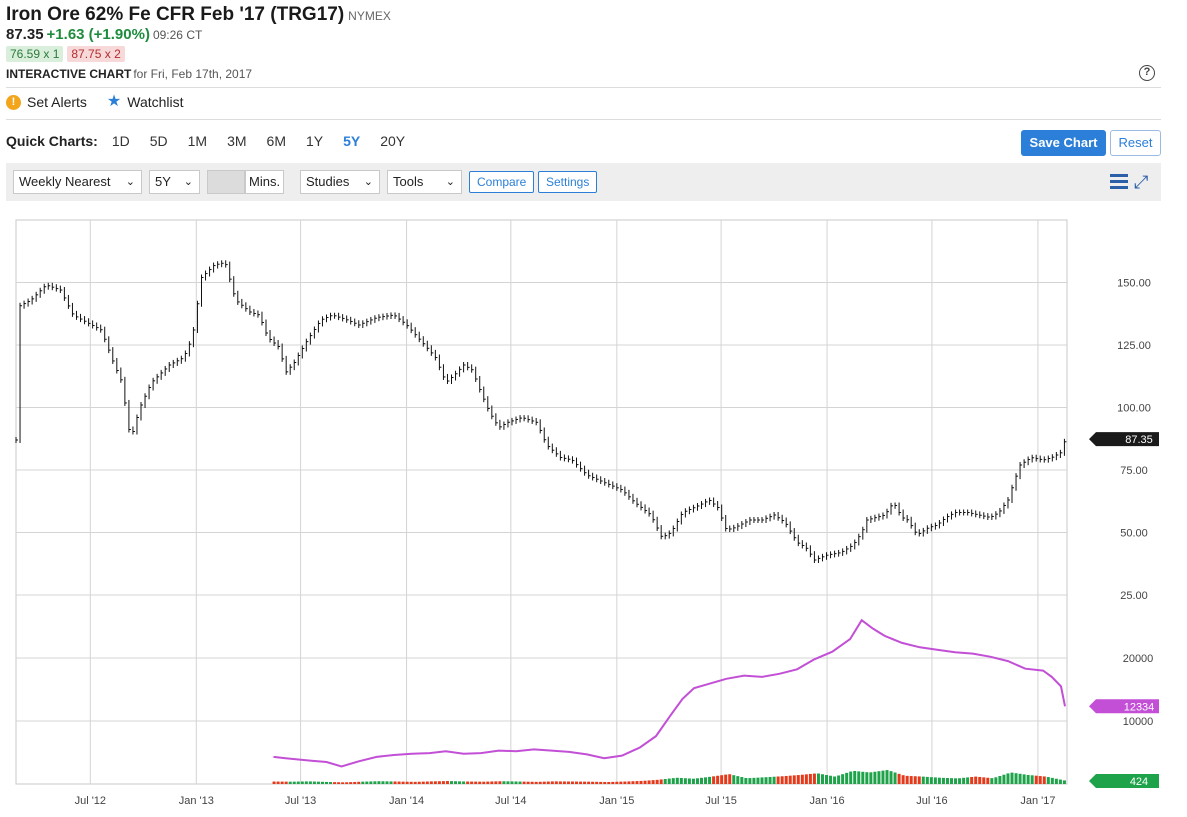 The width and height of the screenshot is (1187, 817). Describe the element at coordinates (193, 74) in the screenshot. I see `chart-date: for Fri, Feb 17th, 2017` at that location.